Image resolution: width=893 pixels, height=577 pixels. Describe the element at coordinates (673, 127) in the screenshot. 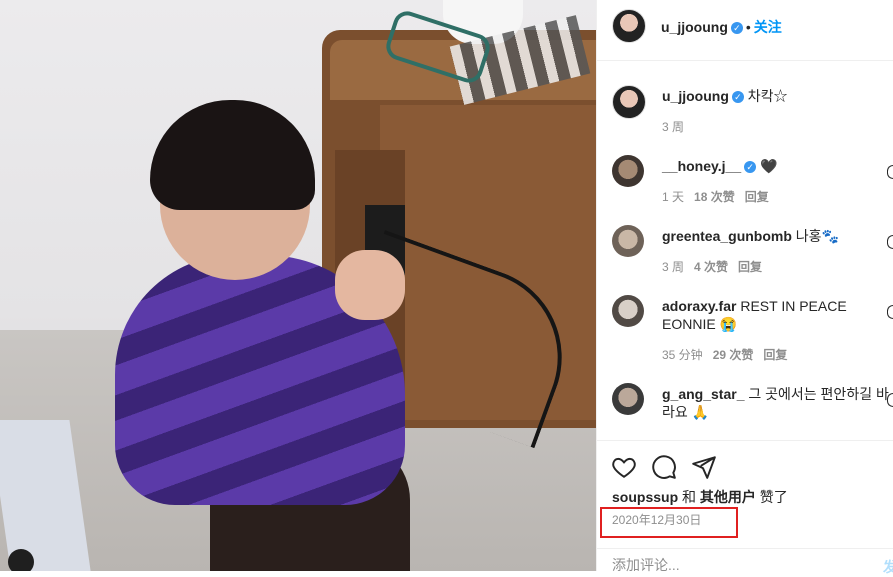

I see `caption-time: 3 周` at that location.